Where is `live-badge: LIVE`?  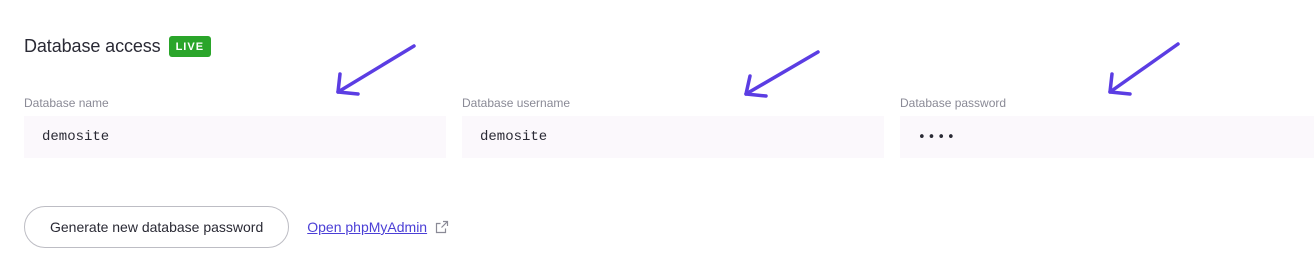 live-badge: LIVE is located at coordinates (190, 46).